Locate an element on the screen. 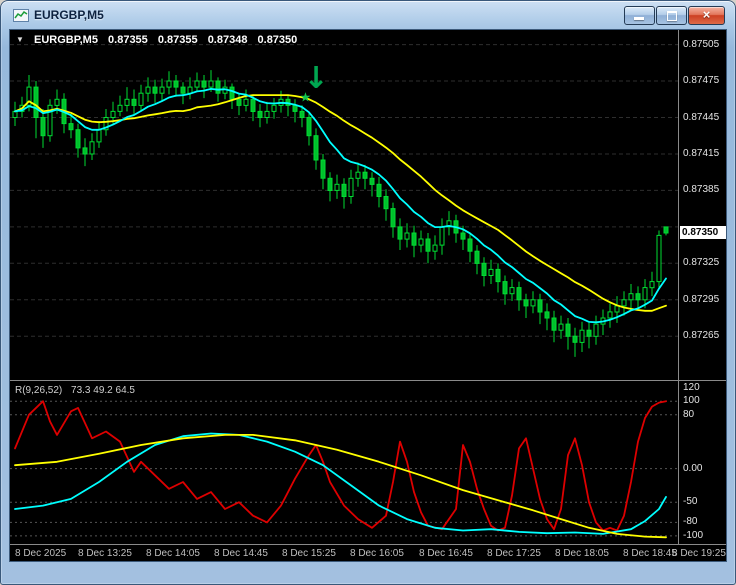  time-axis-label: 8 Dec 18:05 is located at coordinates (582, 553).